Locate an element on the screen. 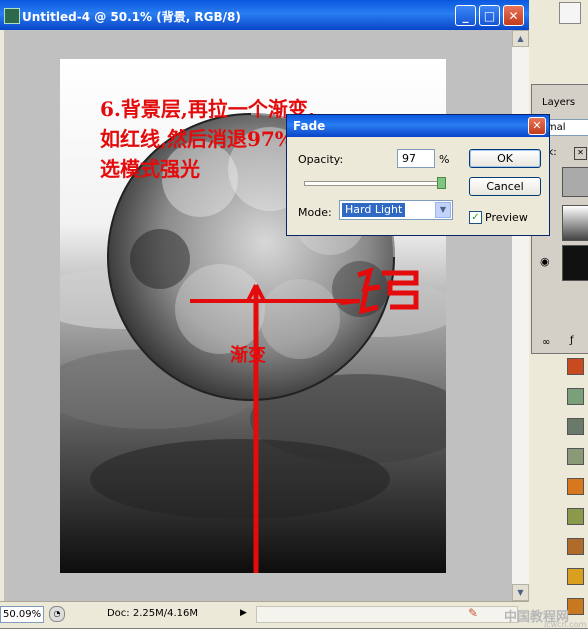 The height and width of the screenshot is (629, 588). opacity-slider-thumb is located at coordinates (441, 183).